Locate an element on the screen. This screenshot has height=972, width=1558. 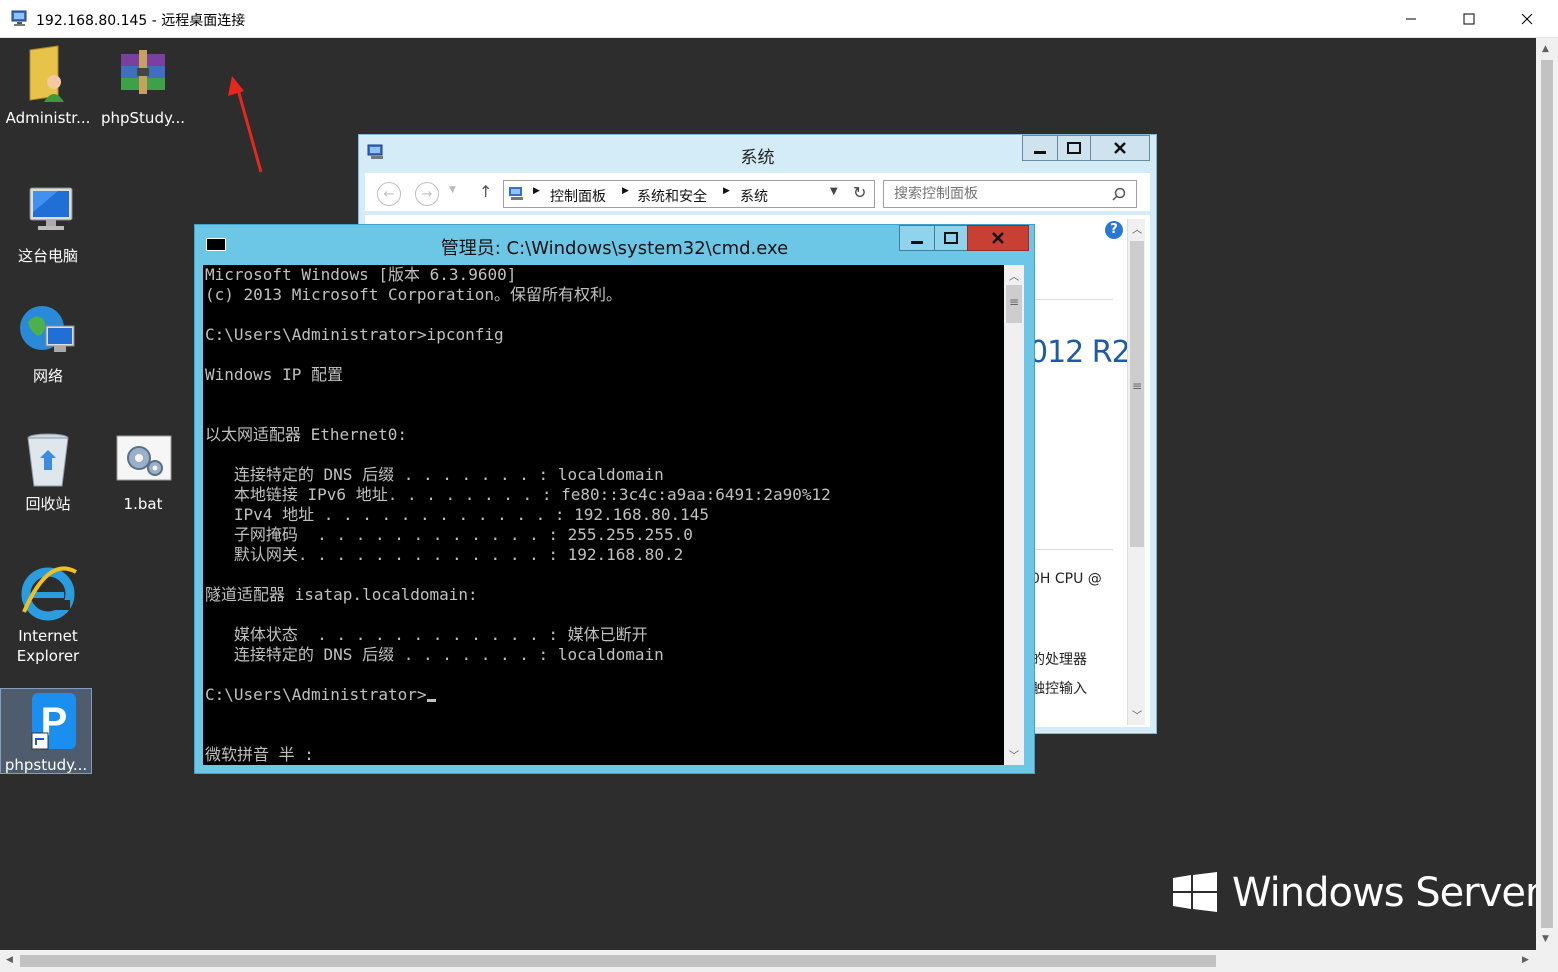
cmd-line: 连接特定的 DNS 后缀 . . . . . . . : localdomain is located at coordinates (434, 474).